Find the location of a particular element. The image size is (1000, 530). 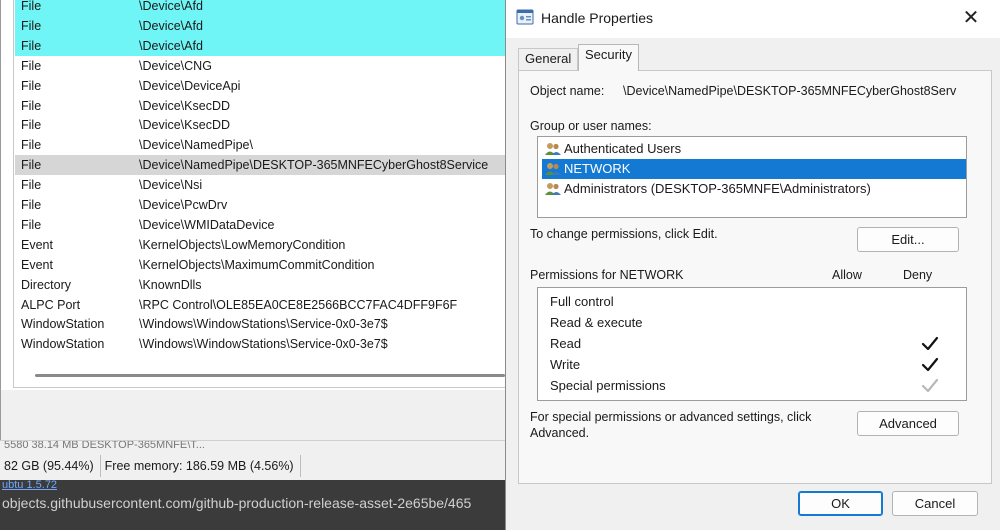

ok-button: OK is located at coordinates (840, 503).